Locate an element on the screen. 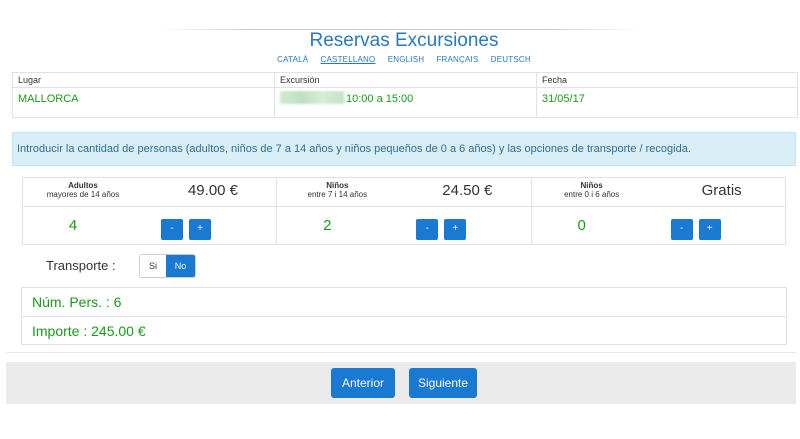 This screenshot has height=439, width=800. lang-catala-link: CATALÀ is located at coordinates (292, 59).